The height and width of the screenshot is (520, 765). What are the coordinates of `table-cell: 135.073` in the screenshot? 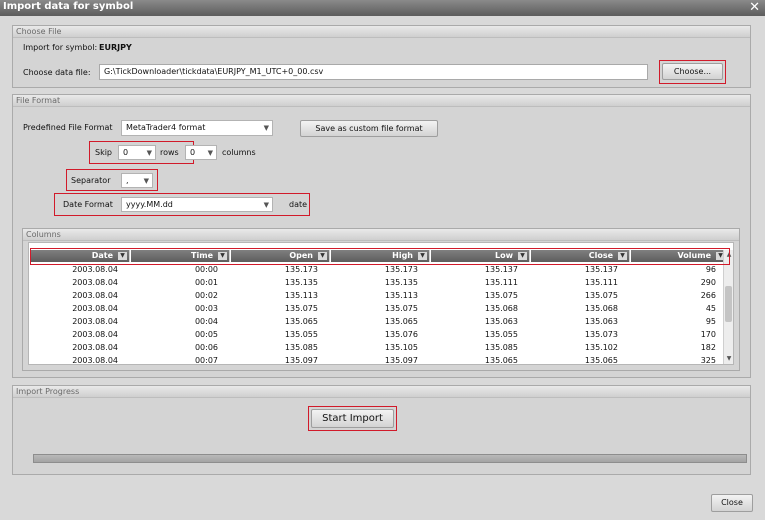 It's located at (601, 334).